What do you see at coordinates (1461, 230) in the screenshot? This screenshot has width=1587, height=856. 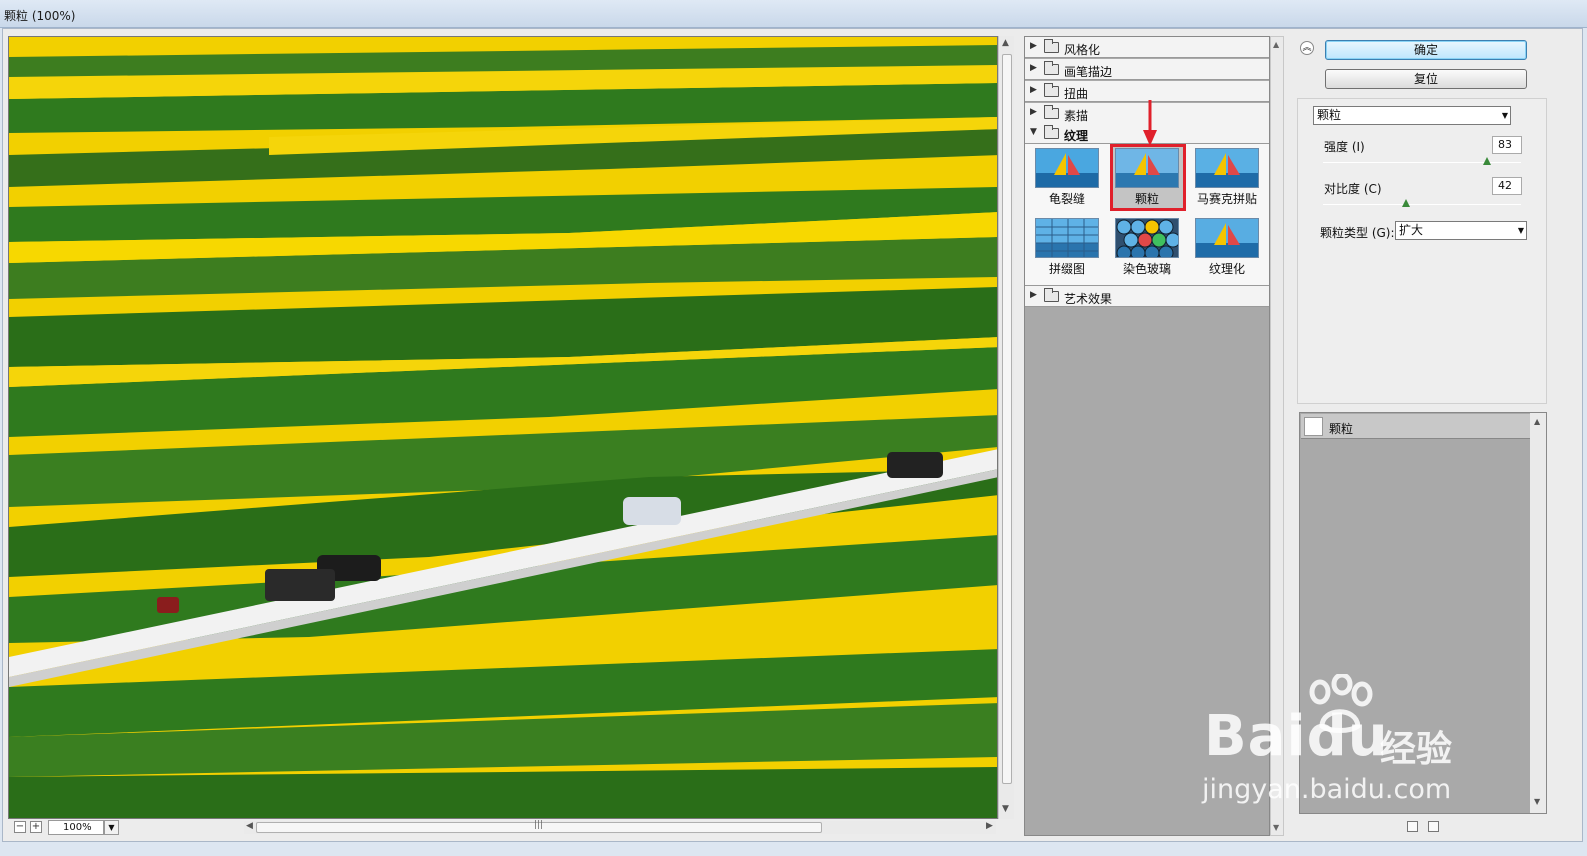 I see `grain-type-select: 扩大 ▼` at bounding box center [1461, 230].